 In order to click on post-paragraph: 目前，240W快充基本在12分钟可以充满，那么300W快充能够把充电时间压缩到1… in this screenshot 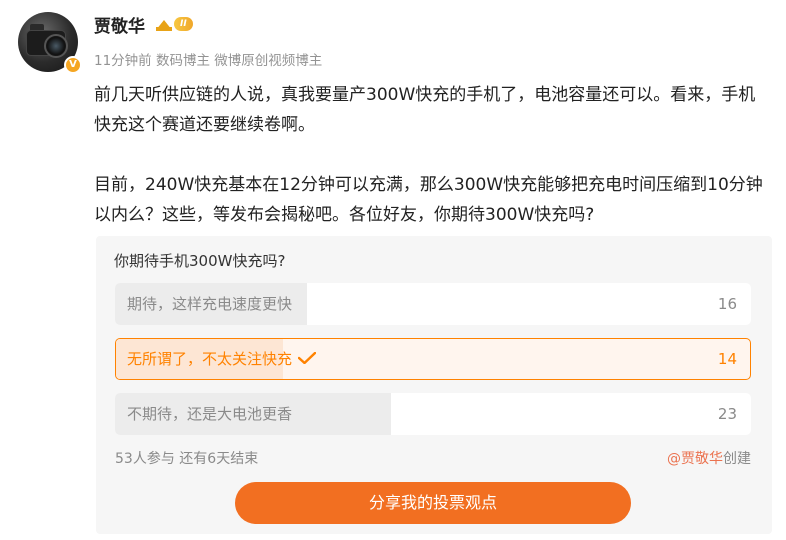, I will do `click(428, 200)`.